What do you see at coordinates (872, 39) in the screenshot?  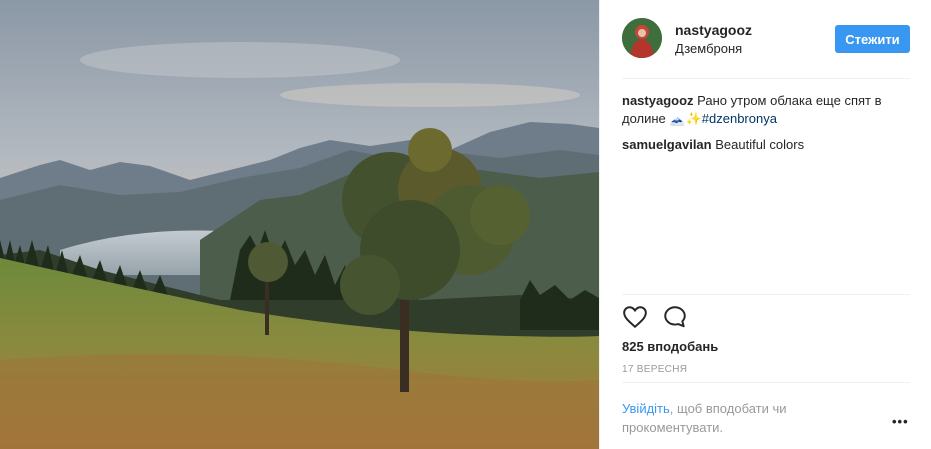 I see `follow-button: Стежити` at bounding box center [872, 39].